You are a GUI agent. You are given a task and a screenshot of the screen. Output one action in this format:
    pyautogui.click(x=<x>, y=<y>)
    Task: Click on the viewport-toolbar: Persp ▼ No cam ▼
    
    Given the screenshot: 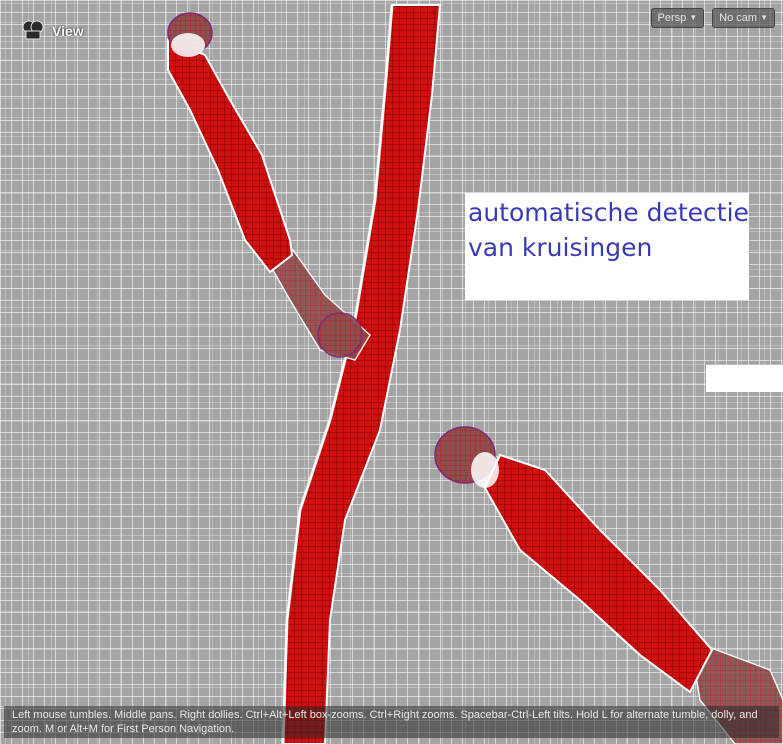 What is the action you would take?
    pyautogui.click(x=712, y=18)
    